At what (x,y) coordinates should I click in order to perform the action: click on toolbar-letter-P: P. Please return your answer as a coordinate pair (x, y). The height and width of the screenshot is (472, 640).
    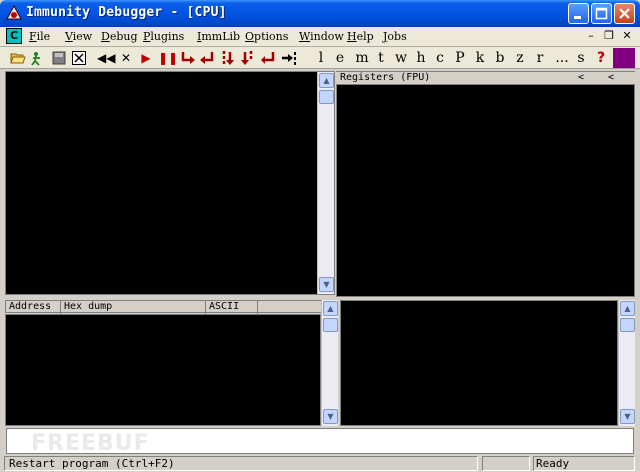
    Looking at the image, I should click on (460, 58).